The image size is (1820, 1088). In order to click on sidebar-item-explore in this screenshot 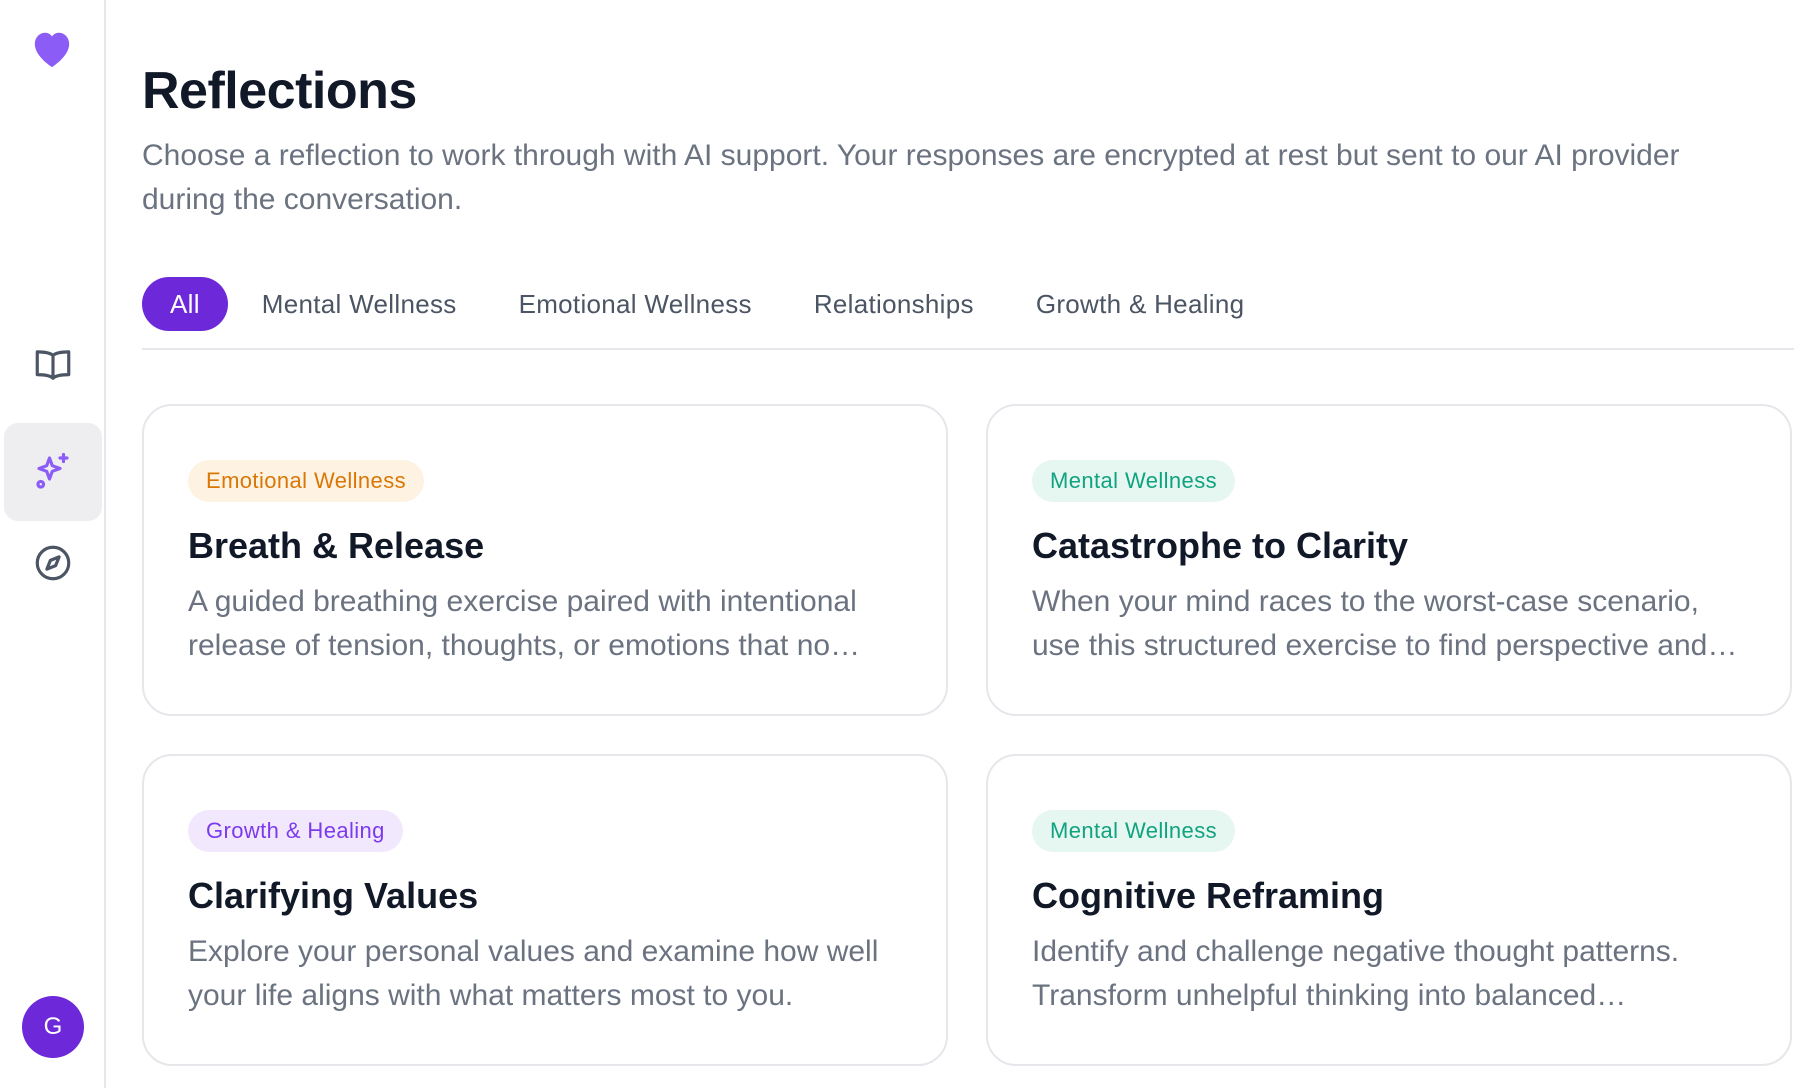, I will do `click(53, 563)`.